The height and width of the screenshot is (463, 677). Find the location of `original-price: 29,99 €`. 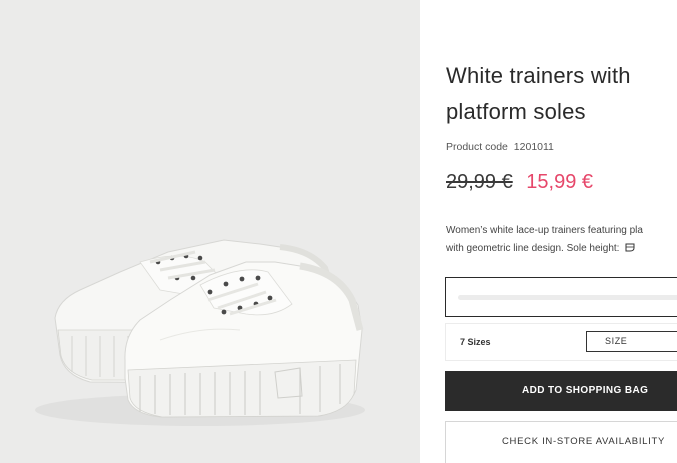

original-price: 29,99 € is located at coordinates (479, 182).